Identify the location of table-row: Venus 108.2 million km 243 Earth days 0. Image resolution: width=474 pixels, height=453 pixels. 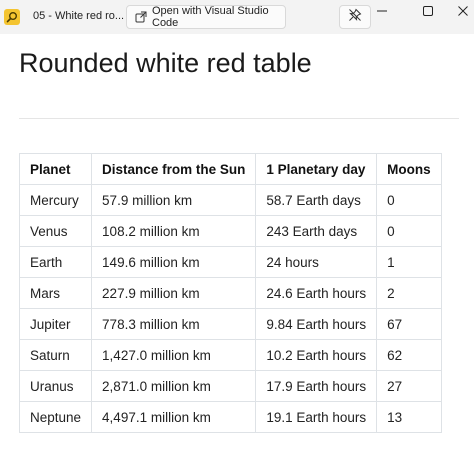
(230, 231).